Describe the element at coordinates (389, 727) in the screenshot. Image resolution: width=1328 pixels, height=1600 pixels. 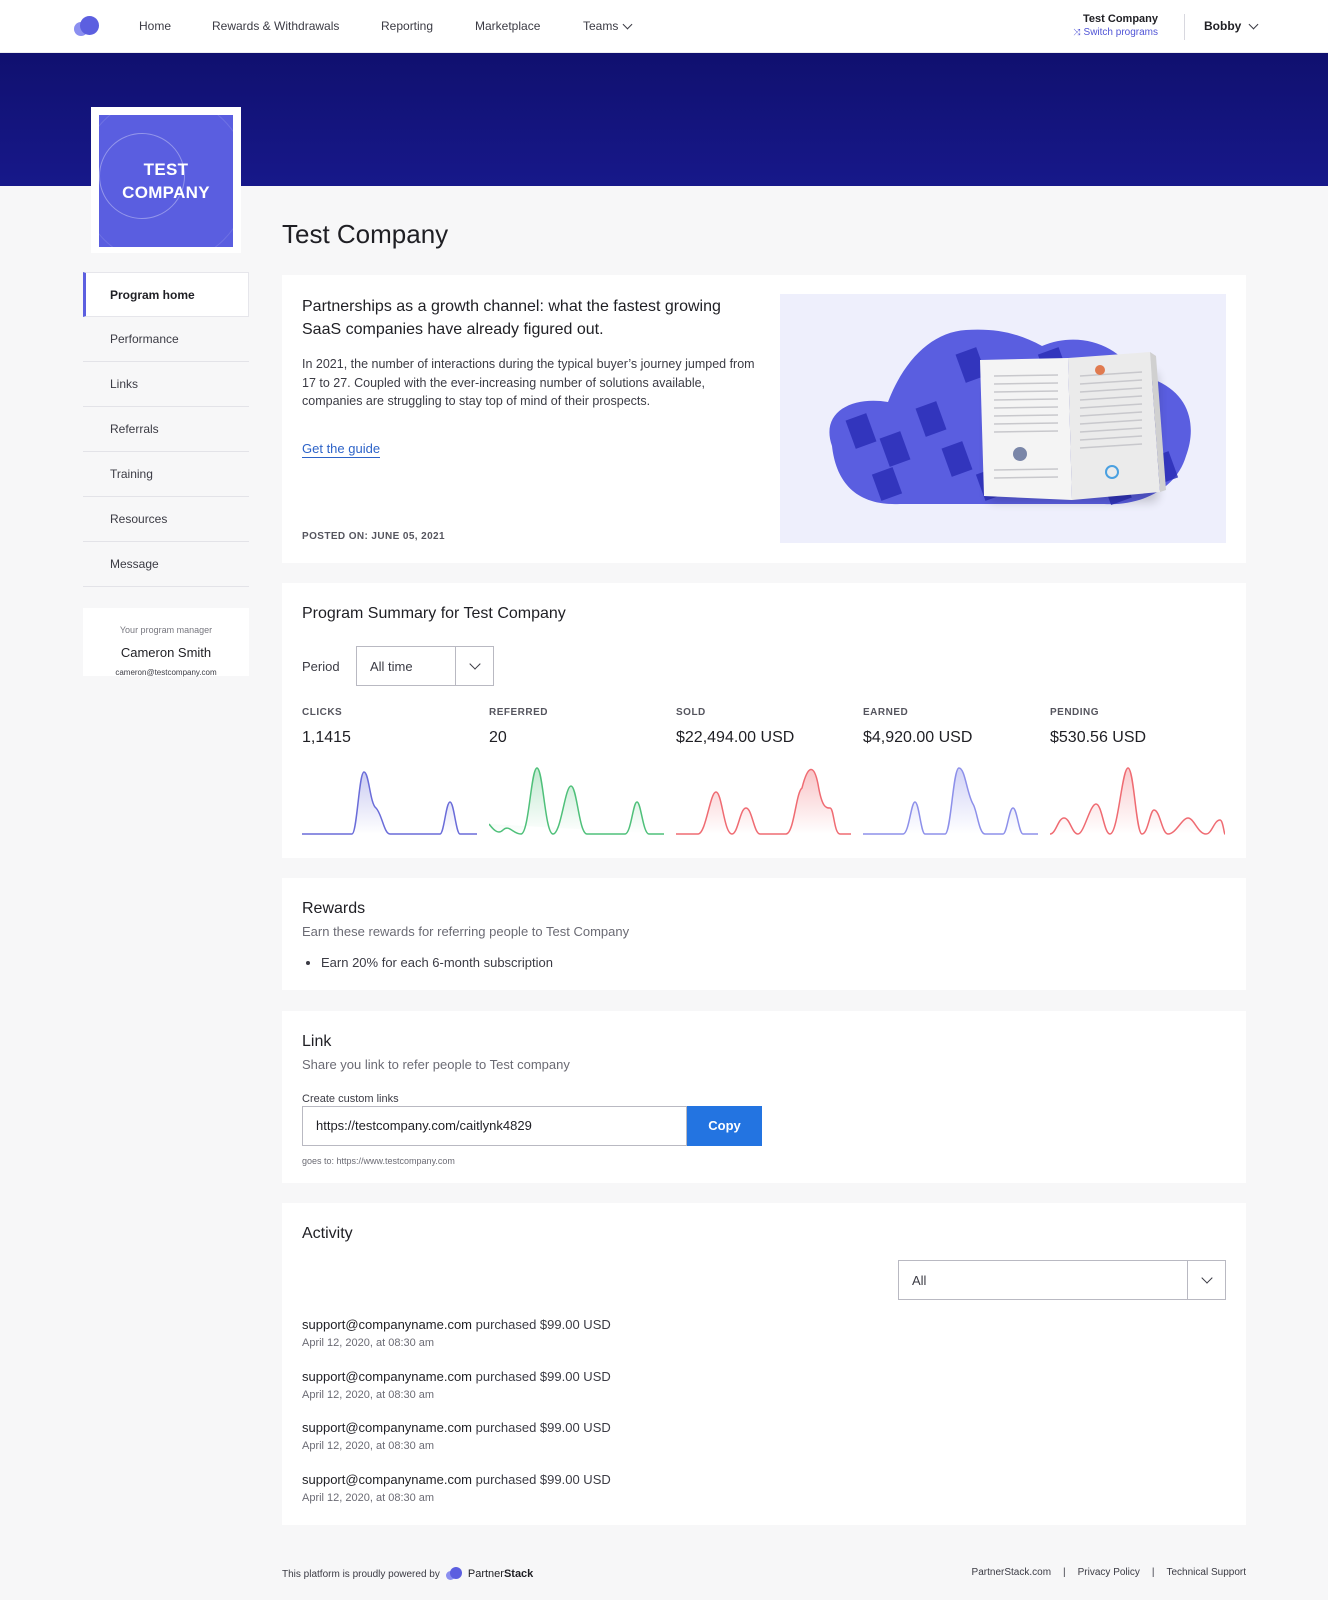
I see `stat-clicks: CLICKS 1,1415` at that location.